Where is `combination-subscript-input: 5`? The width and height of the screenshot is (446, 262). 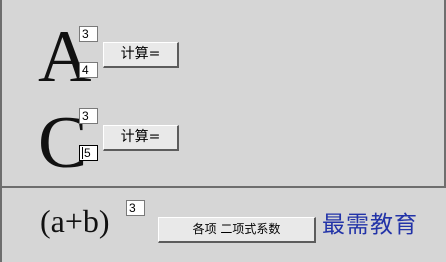
combination-subscript-input: 5 is located at coordinates (88, 153).